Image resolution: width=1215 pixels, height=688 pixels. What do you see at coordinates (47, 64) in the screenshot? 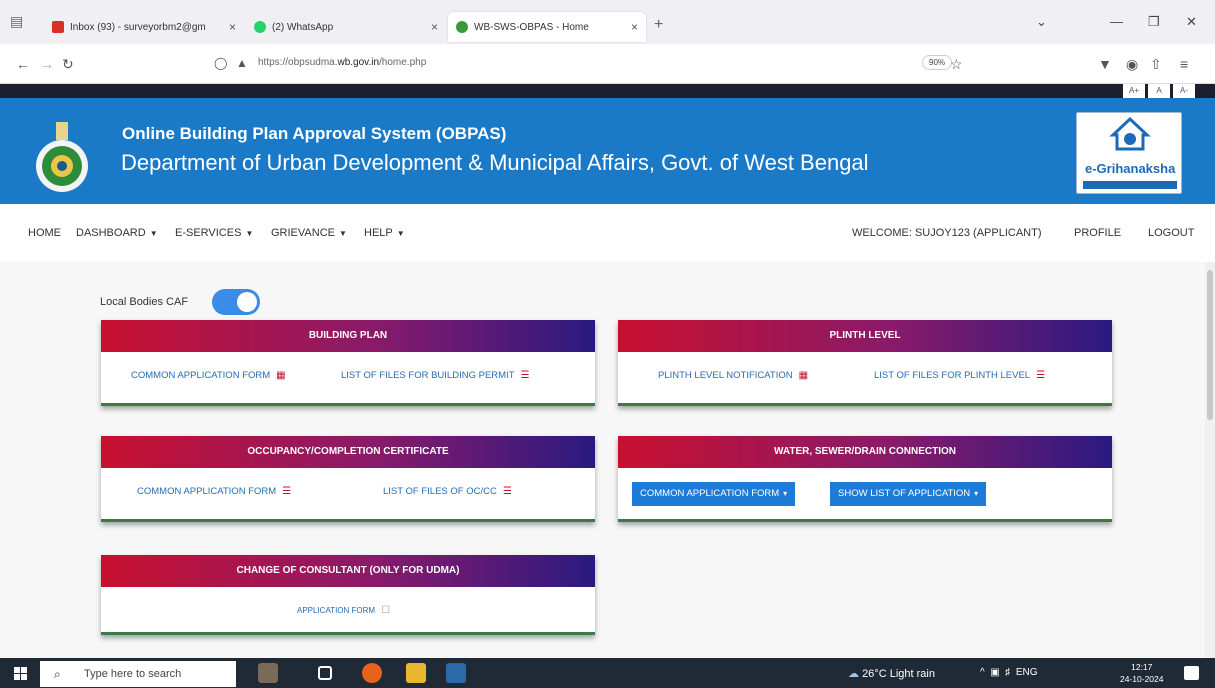
I see `forward-icon: →` at bounding box center [47, 64].